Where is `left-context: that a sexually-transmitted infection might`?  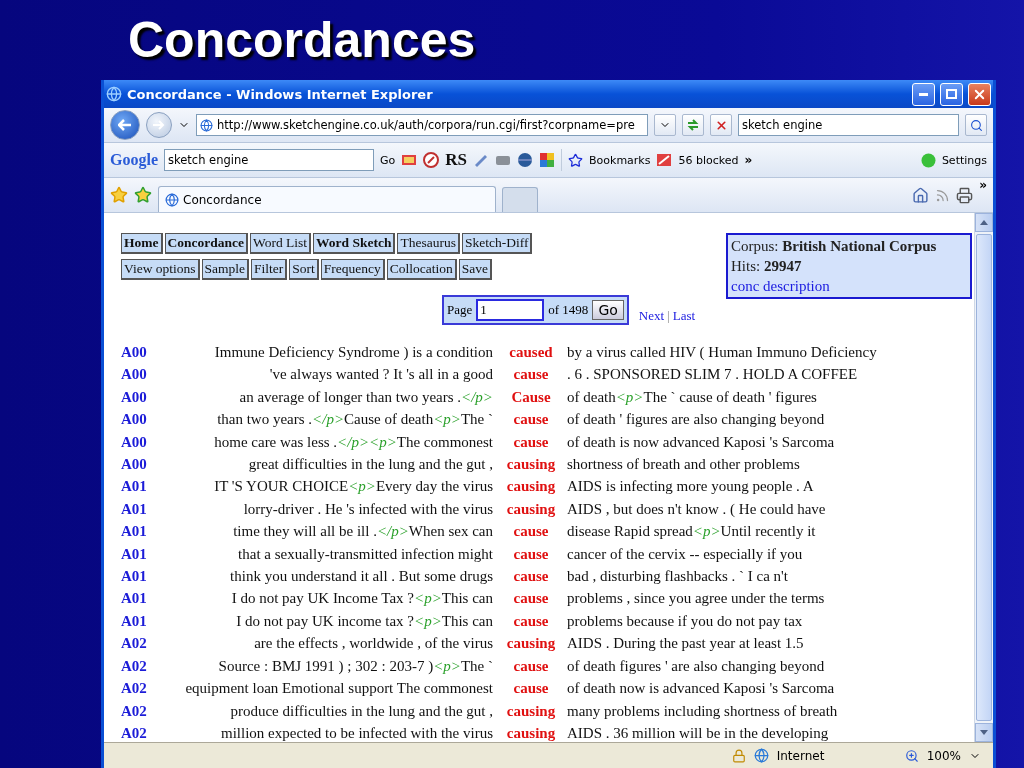
left-context: that a sexually-transmitted infection might is located at coordinates (365, 554).